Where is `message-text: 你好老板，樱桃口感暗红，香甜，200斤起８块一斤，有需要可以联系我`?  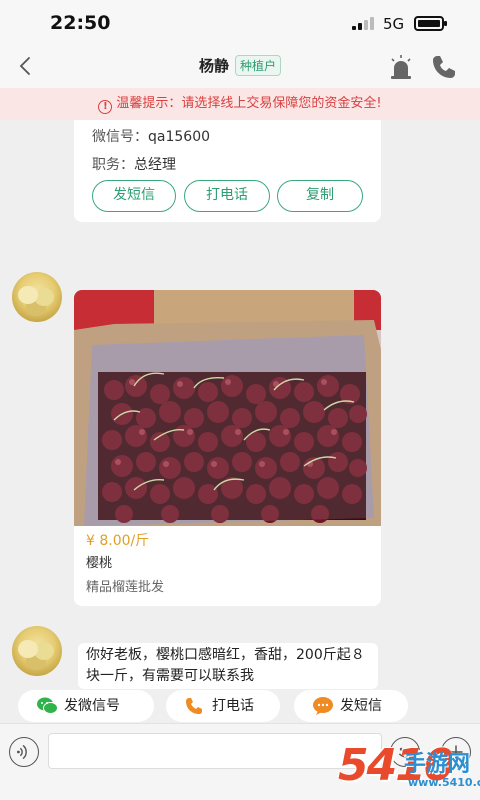 message-text: 你好老板，樱桃口感暗红，香甜，200斤起８块一斤，有需要可以联系我 is located at coordinates (225, 665).